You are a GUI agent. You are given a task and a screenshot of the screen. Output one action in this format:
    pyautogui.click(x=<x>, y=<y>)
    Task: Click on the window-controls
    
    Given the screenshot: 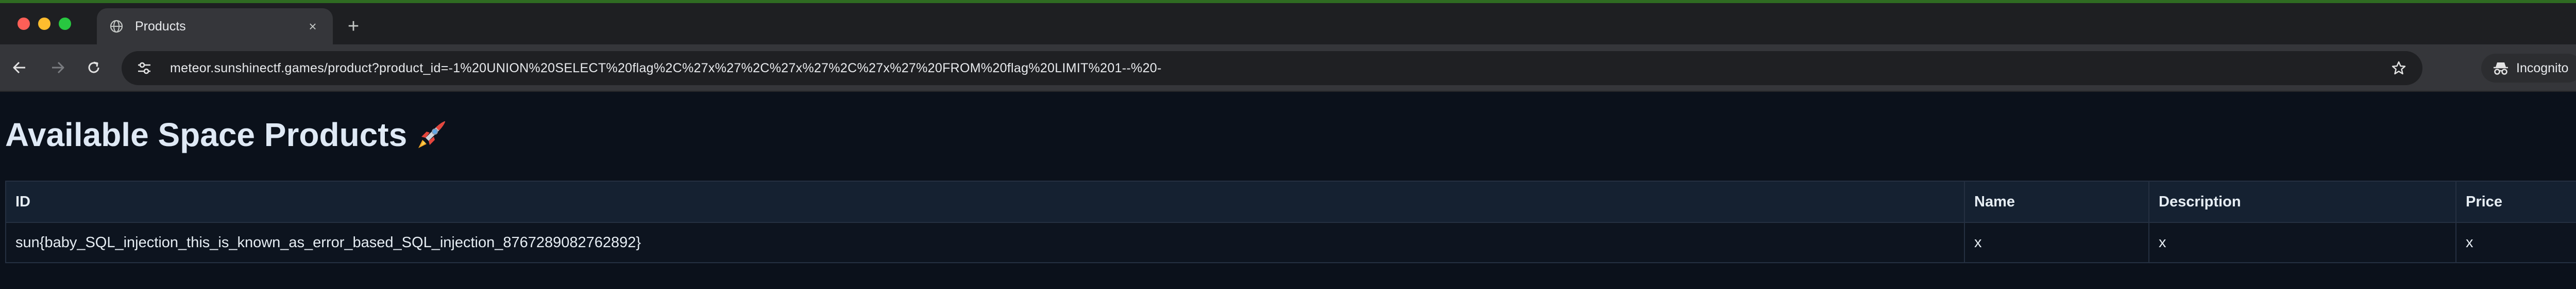 What is the action you would take?
    pyautogui.click(x=44, y=24)
    